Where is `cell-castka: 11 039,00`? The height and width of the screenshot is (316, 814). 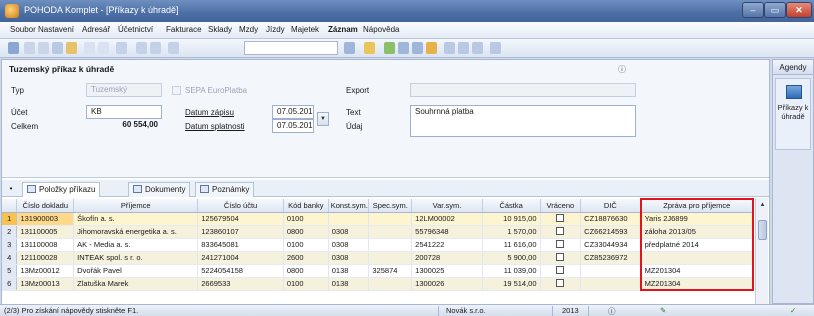 cell-castka: 11 039,00 is located at coordinates (511, 271).